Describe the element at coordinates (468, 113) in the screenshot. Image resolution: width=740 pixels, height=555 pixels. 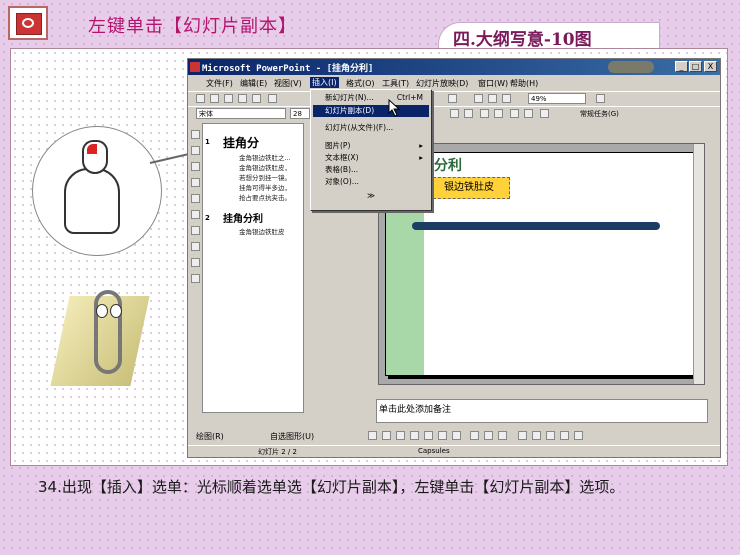
I see `numbering-icon` at that location.